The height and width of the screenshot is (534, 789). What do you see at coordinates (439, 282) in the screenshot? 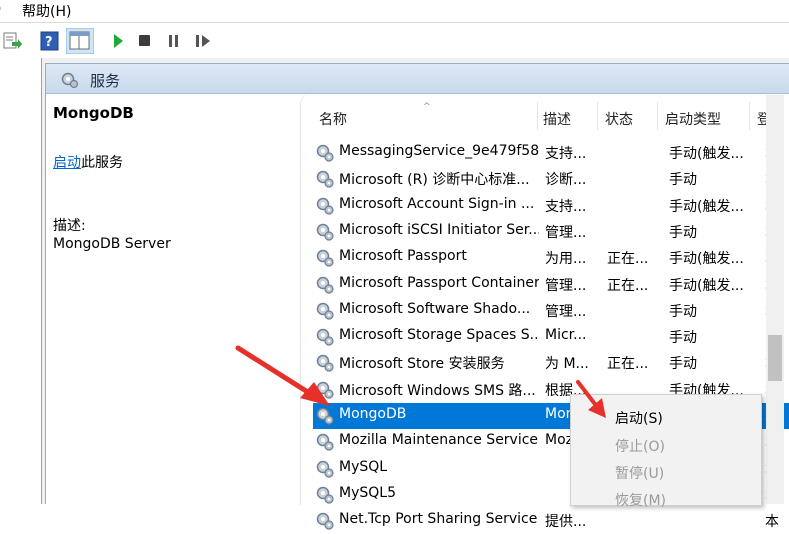
I see `service-name: Microsoft Passport Container` at bounding box center [439, 282].